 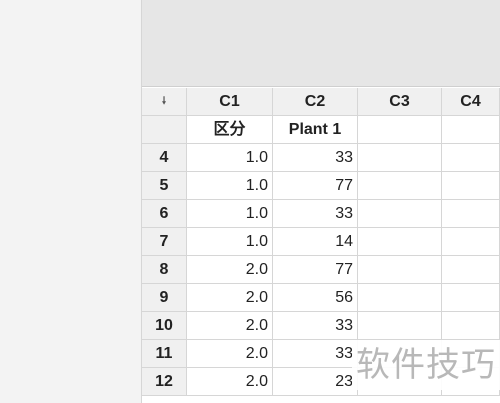 I want to click on column-name-c1: 区分, so click(x=230, y=130).